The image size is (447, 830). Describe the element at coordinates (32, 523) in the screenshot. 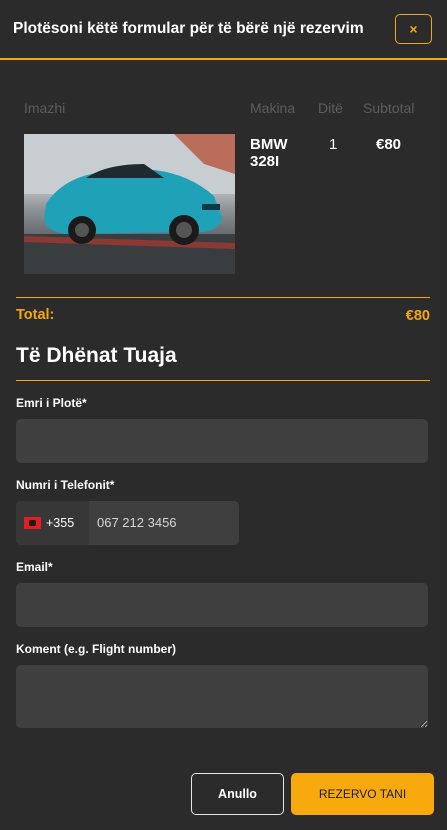

I see `albania-flag-icon` at that location.